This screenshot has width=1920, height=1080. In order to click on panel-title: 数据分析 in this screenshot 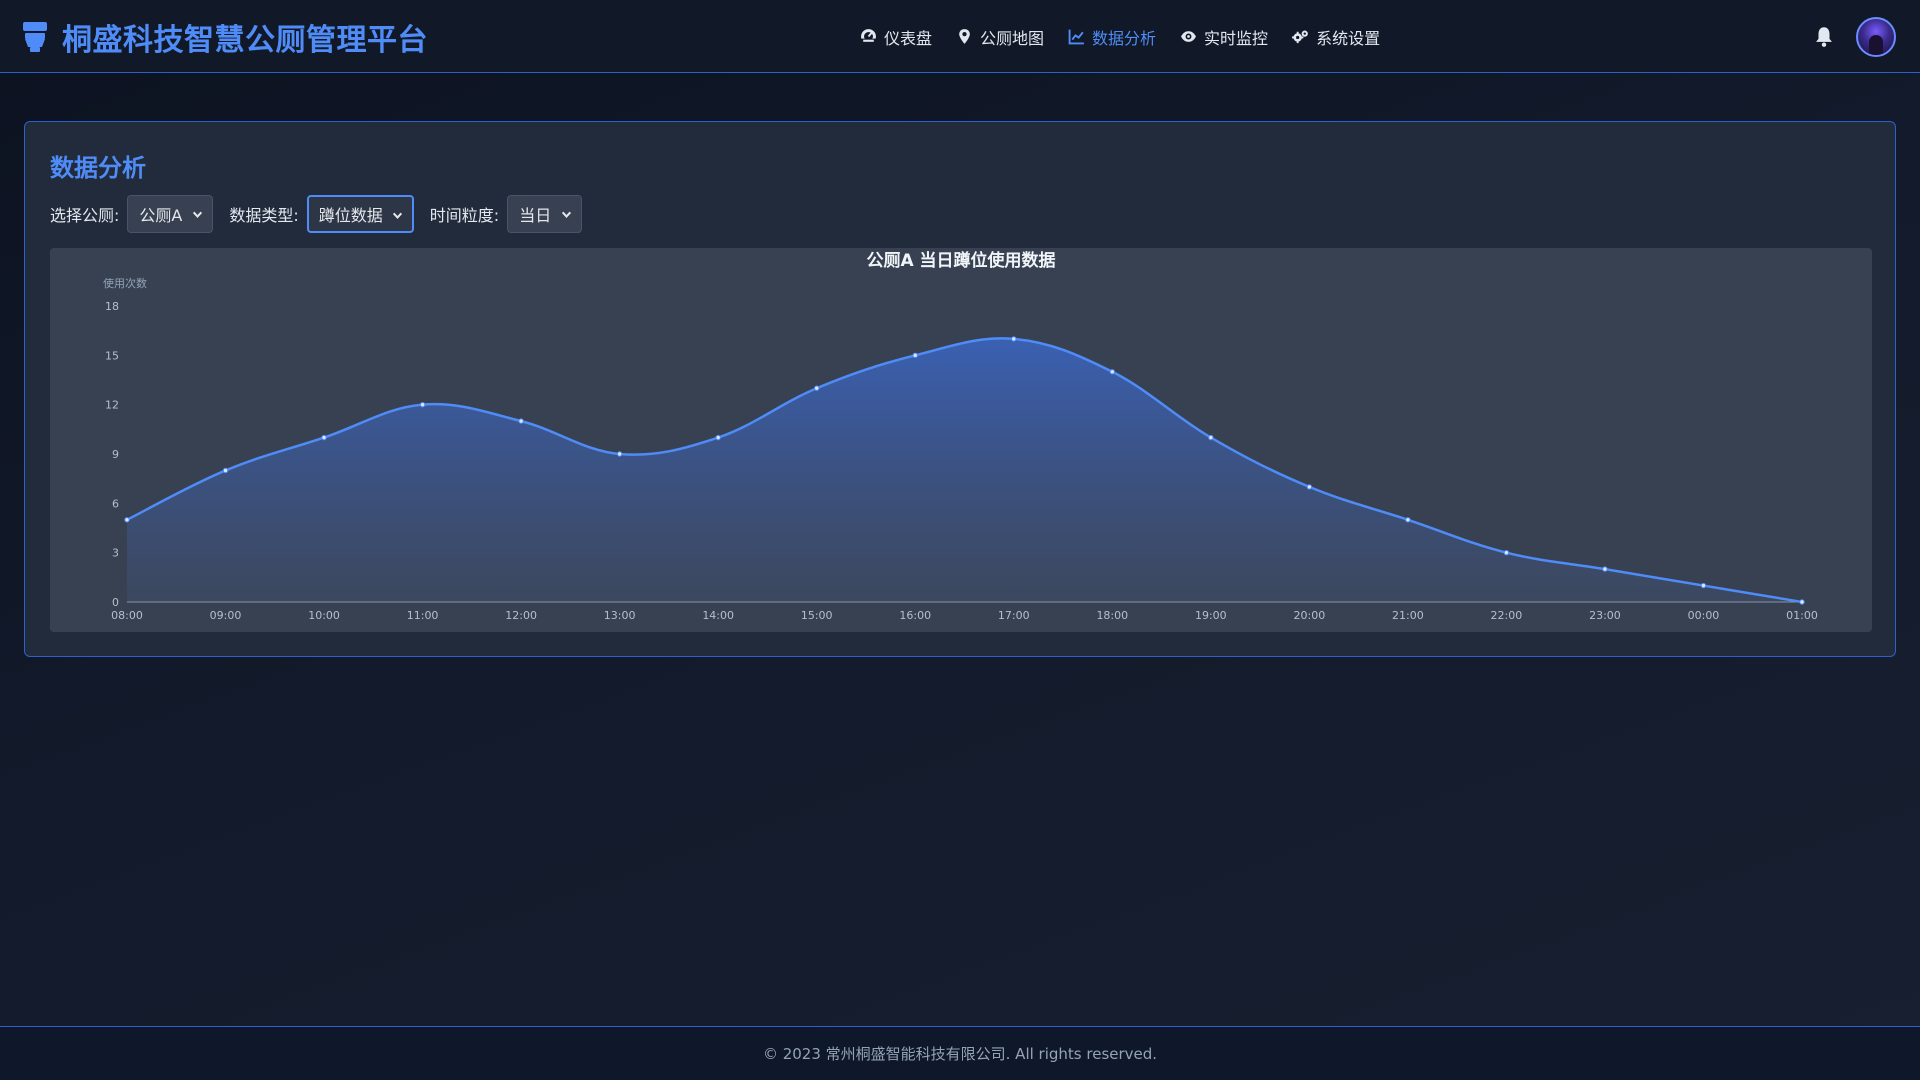, I will do `click(98, 168)`.